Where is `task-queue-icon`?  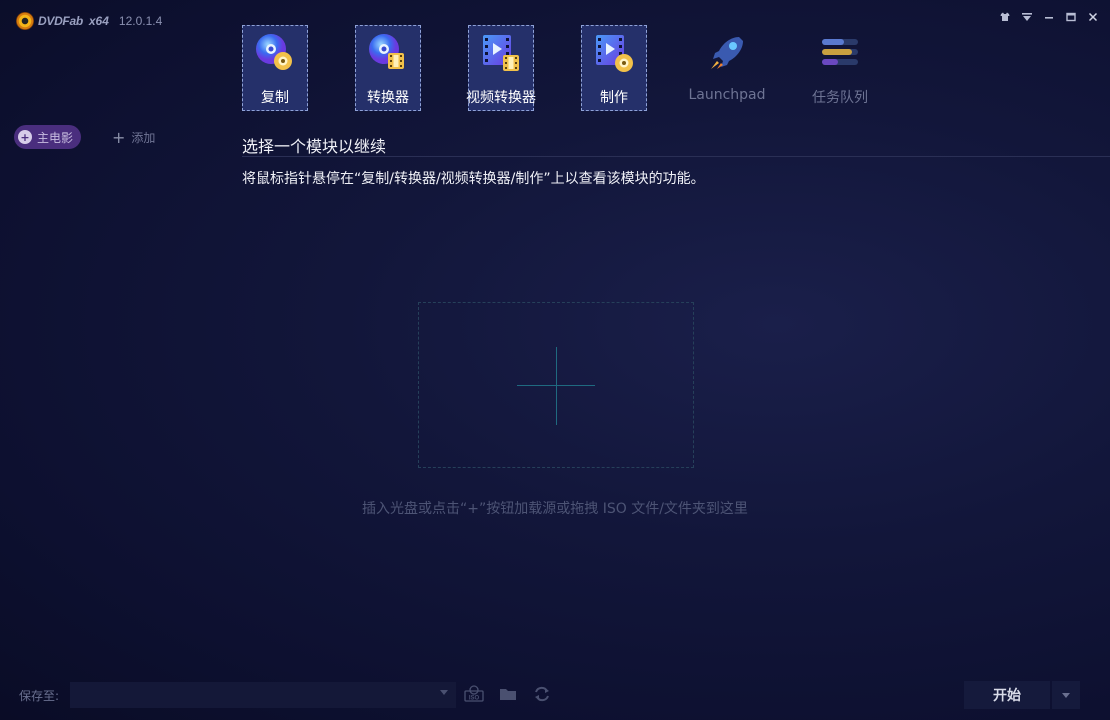
task-queue-icon is located at coordinates (840, 53).